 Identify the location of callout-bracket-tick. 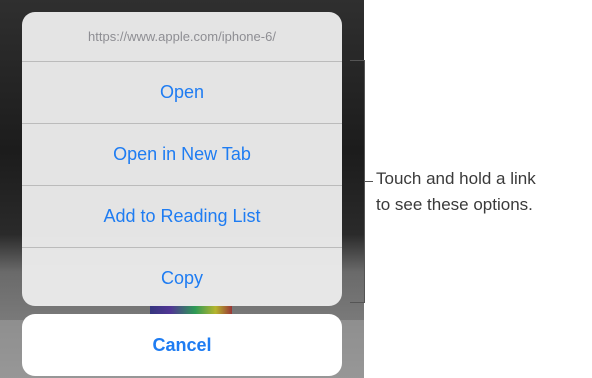
(368, 181).